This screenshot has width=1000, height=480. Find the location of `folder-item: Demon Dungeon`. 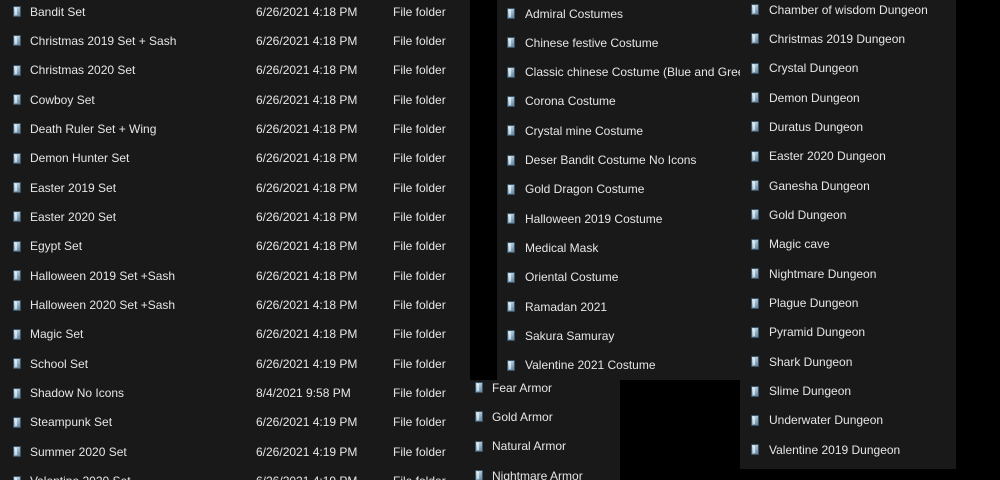

folder-item: Demon Dungeon is located at coordinates (848, 97).